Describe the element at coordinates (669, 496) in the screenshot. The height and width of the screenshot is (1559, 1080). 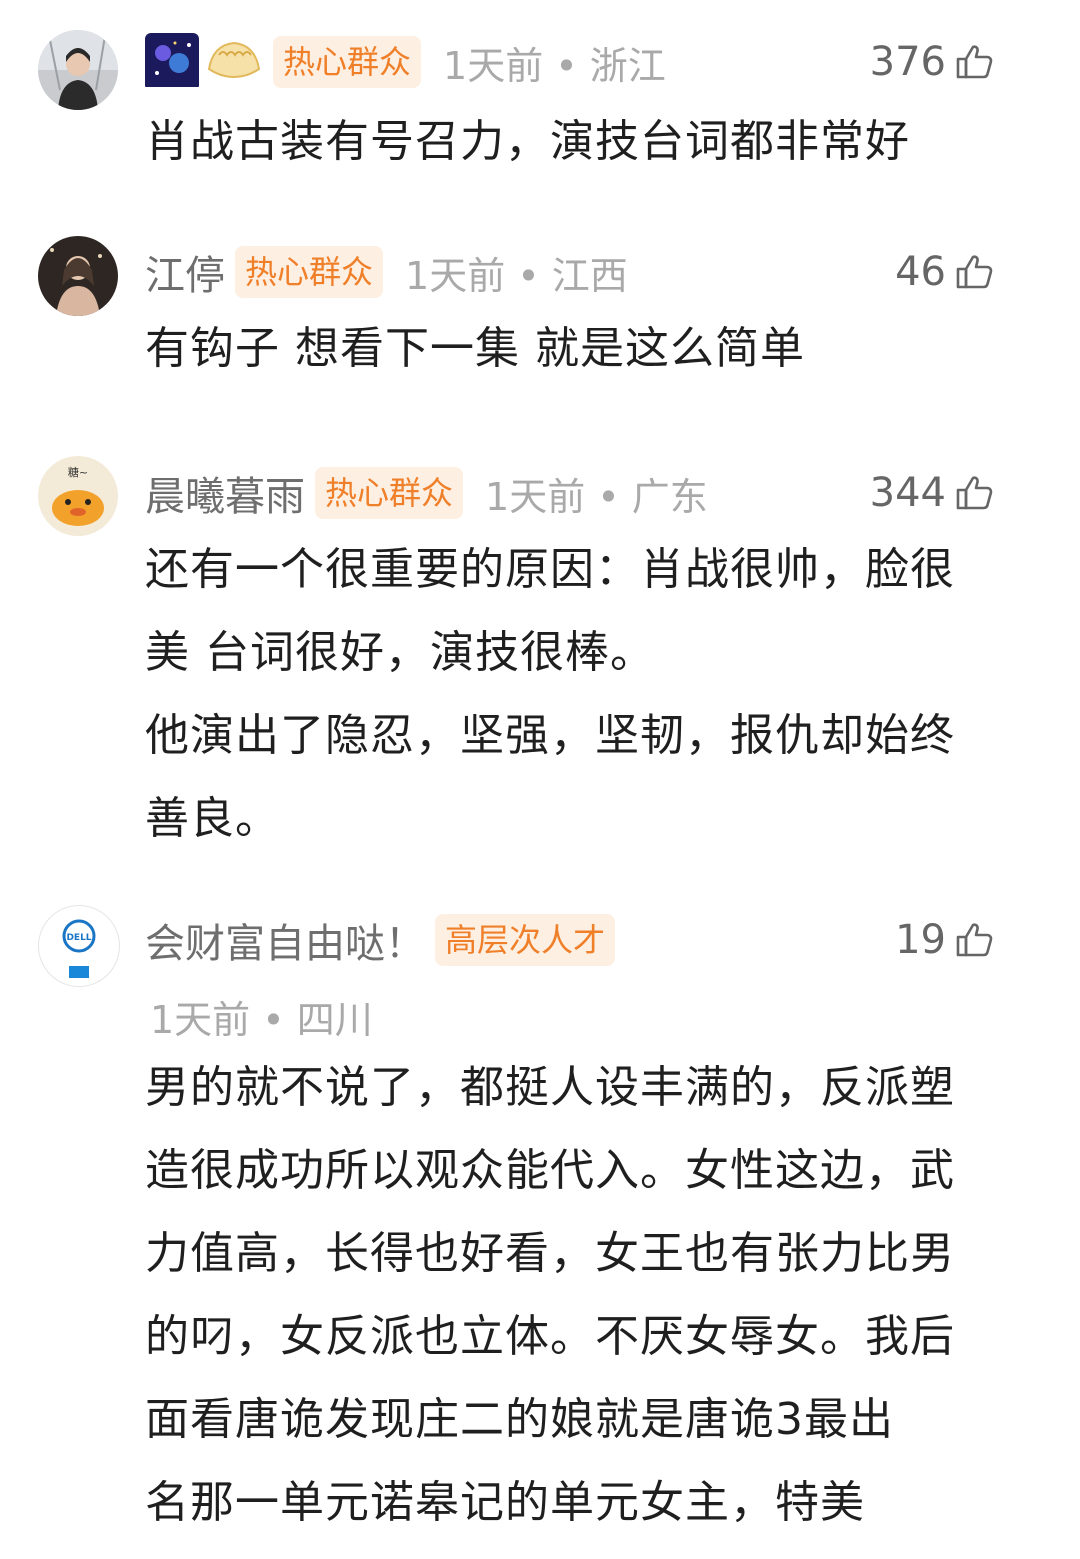
I see `comment-location: 广东` at that location.